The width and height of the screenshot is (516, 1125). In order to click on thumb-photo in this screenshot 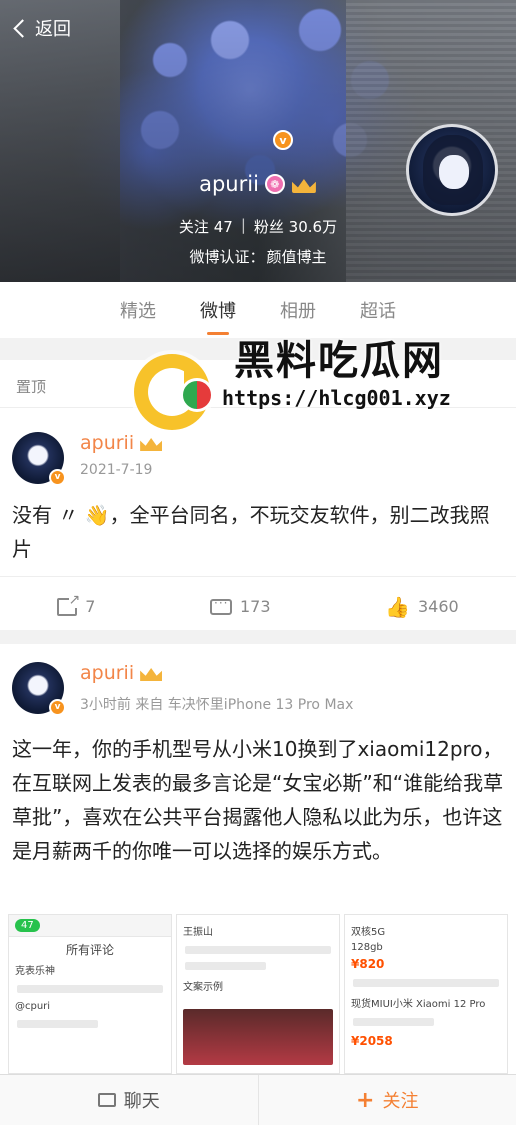, I will do `click(258, 1037)`.